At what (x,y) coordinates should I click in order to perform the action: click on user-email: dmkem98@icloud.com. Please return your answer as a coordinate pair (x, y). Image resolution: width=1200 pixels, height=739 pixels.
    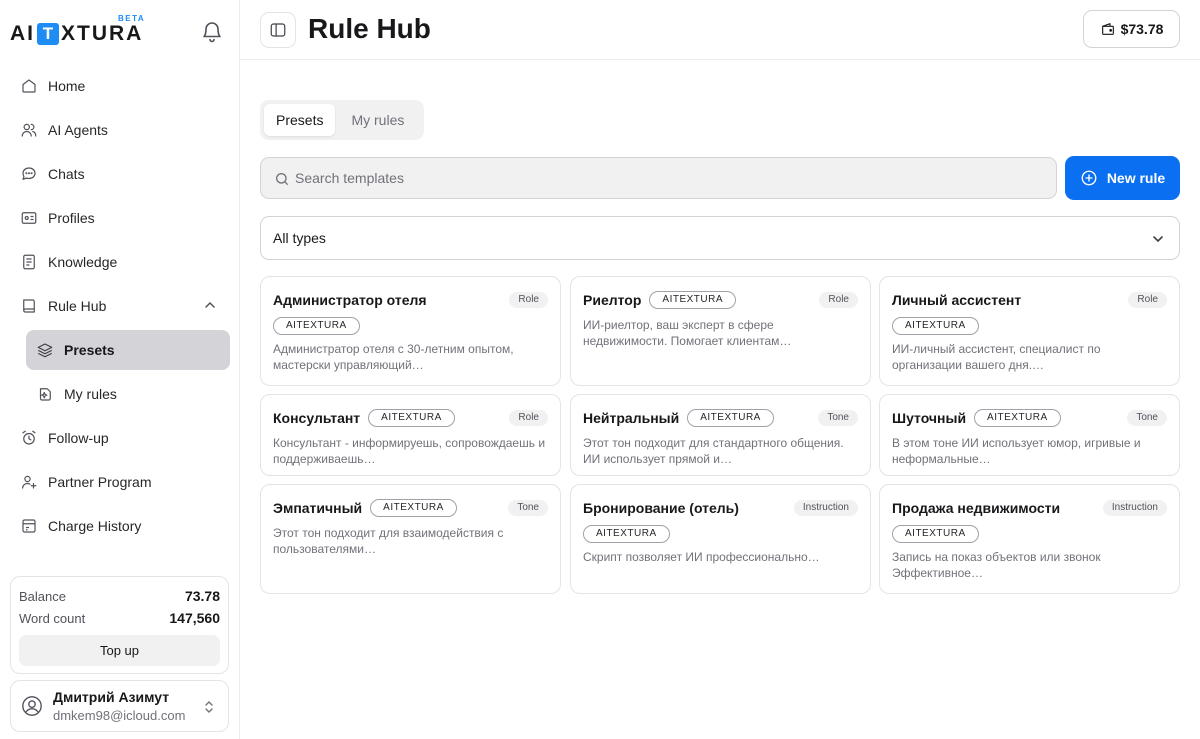
    Looking at the image, I should click on (119, 715).